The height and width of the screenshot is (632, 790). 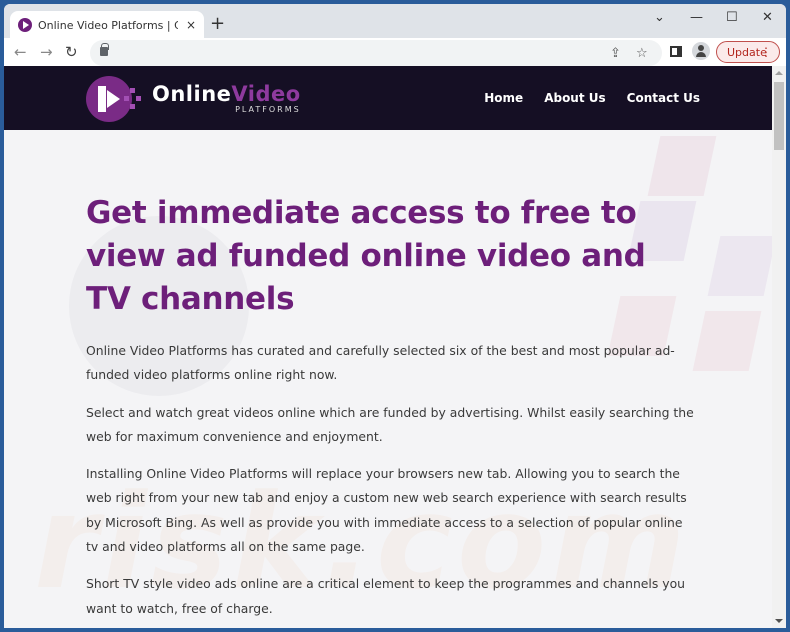 I want to click on tab-title: Online Video Platforms | Get imm, so click(x=108, y=25).